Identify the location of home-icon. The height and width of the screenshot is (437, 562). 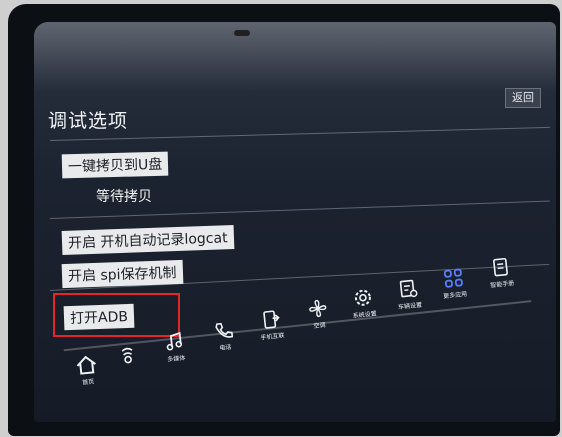
(86, 365).